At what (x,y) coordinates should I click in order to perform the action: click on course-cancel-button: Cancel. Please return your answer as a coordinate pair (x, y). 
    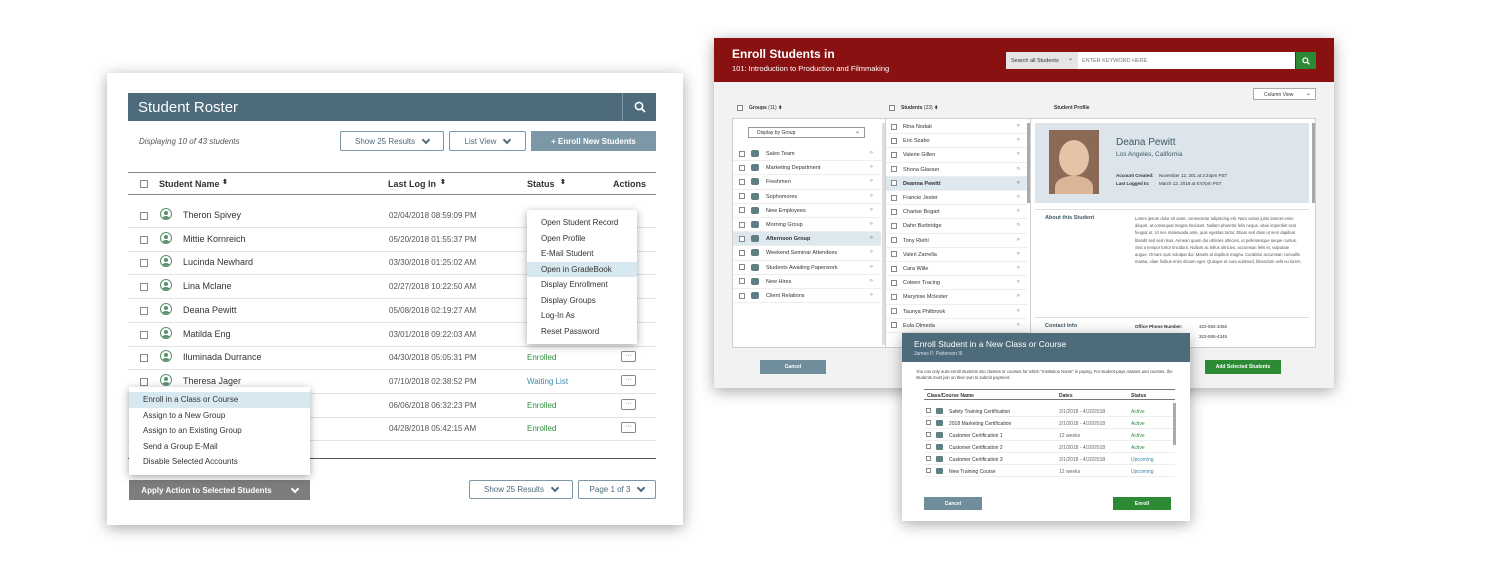
    Looking at the image, I should click on (953, 503).